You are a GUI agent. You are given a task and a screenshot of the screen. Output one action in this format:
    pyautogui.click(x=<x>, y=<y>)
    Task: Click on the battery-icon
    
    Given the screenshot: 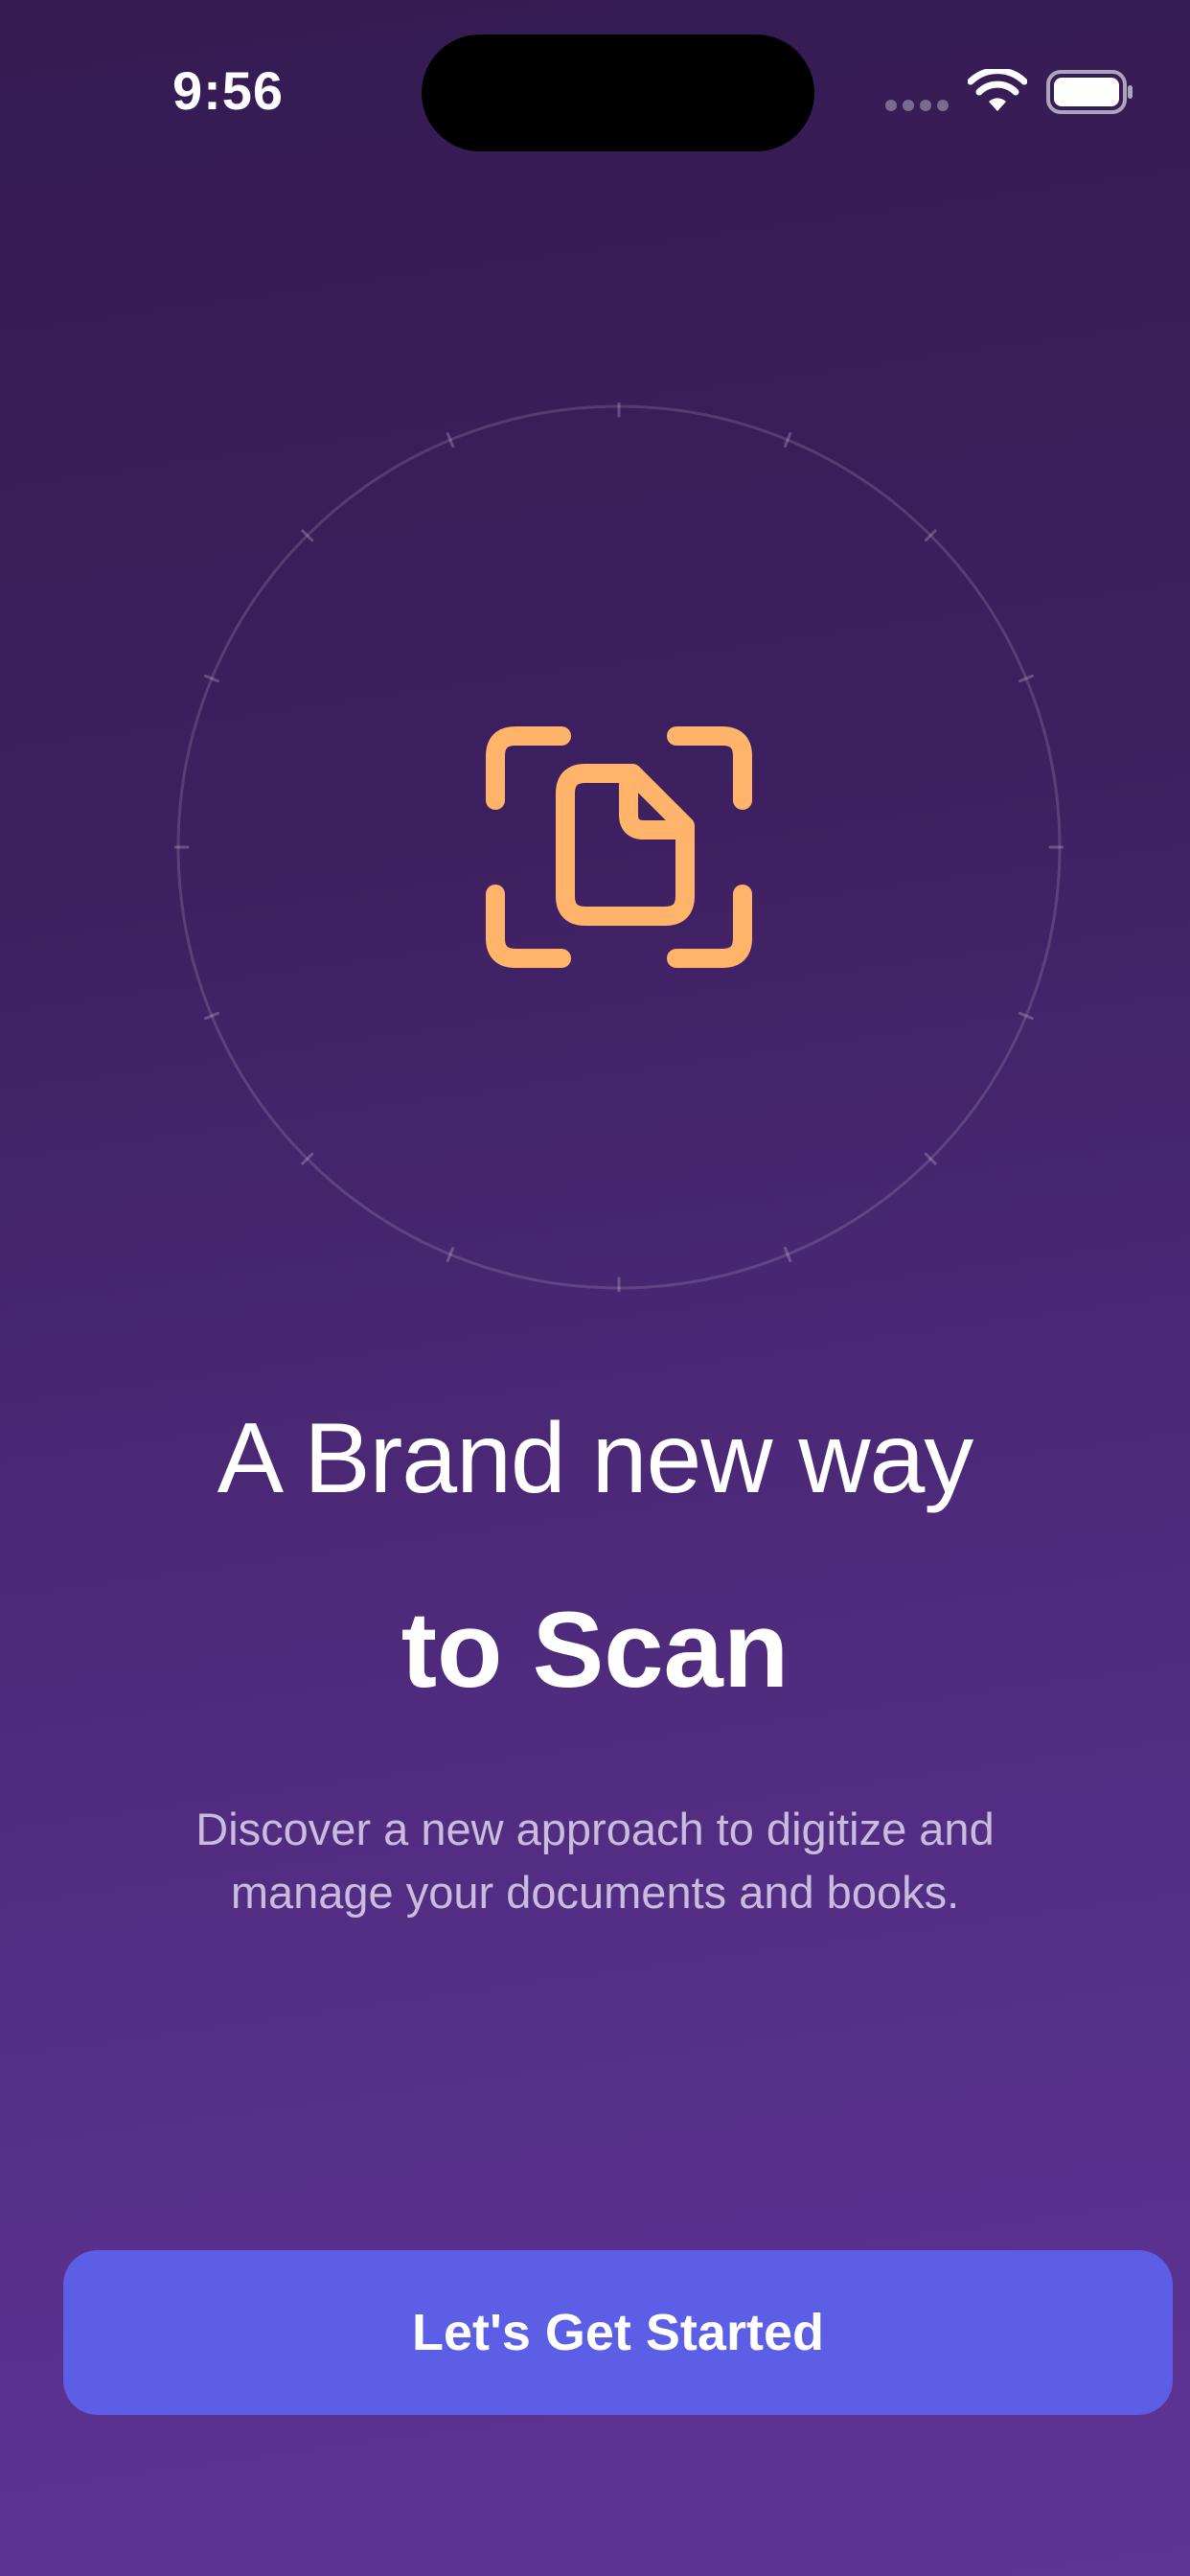 What is the action you would take?
    pyautogui.click(x=1090, y=92)
    